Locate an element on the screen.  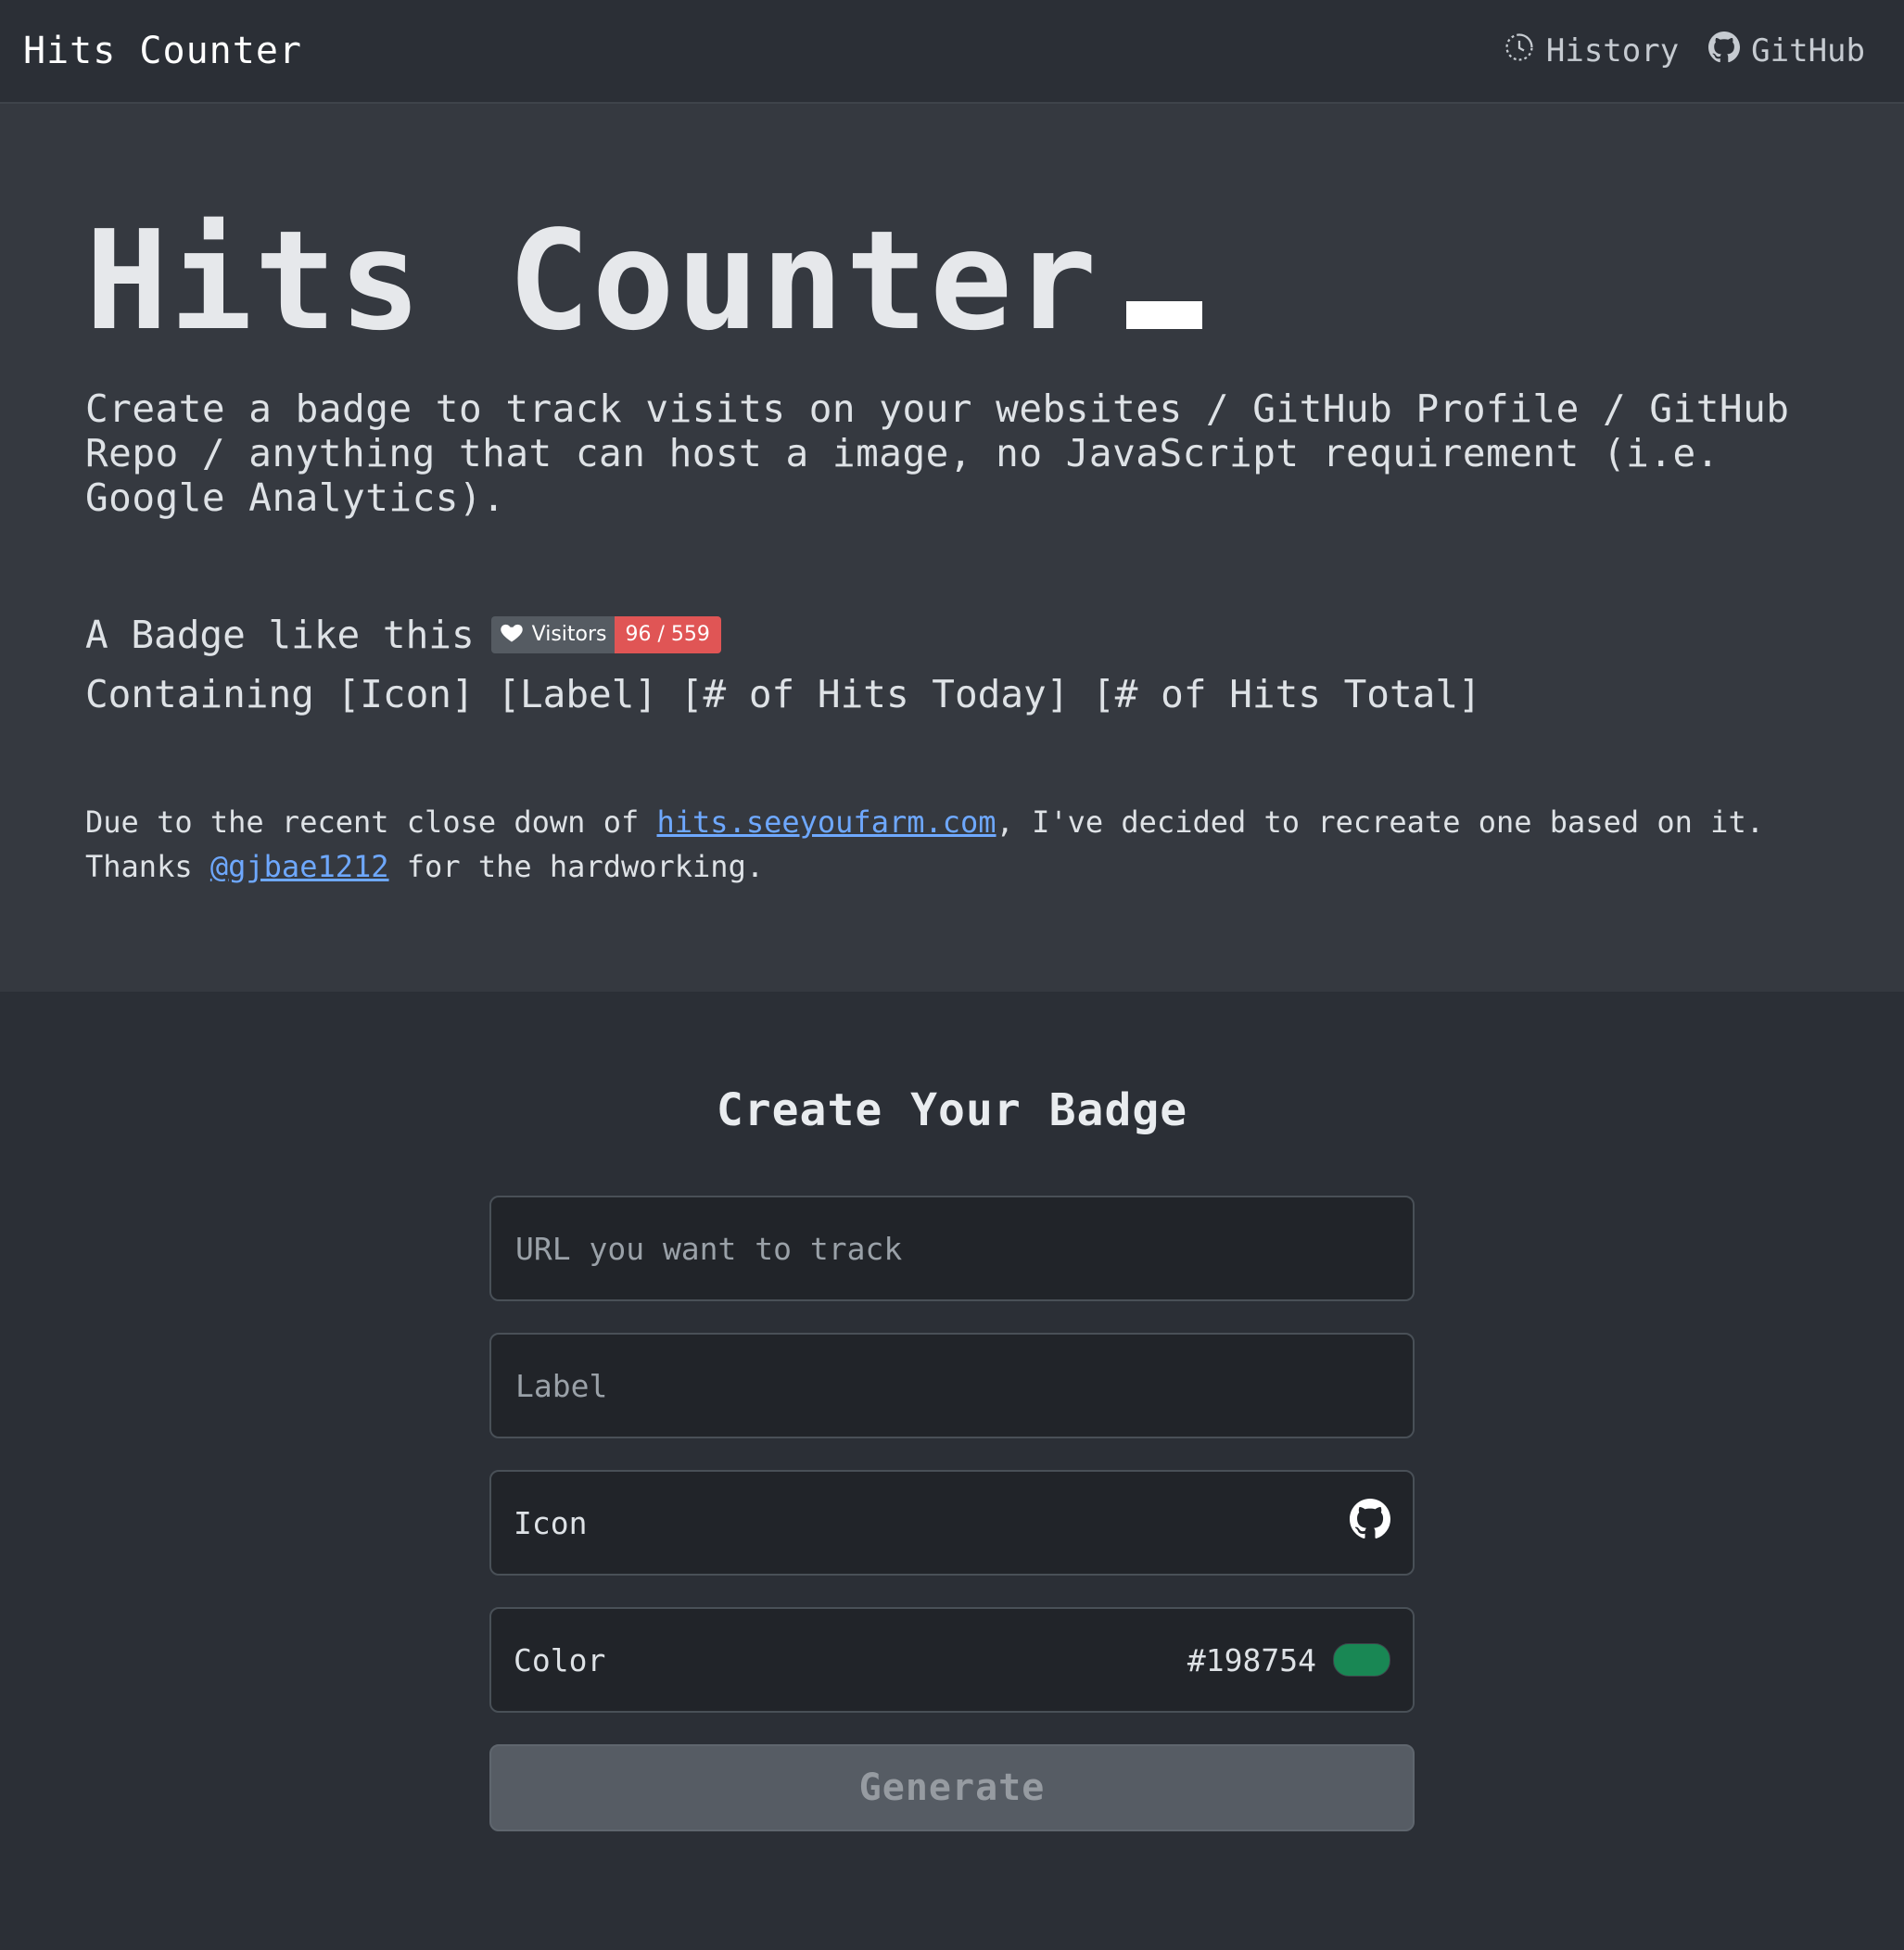
label-input is located at coordinates (952, 1385).